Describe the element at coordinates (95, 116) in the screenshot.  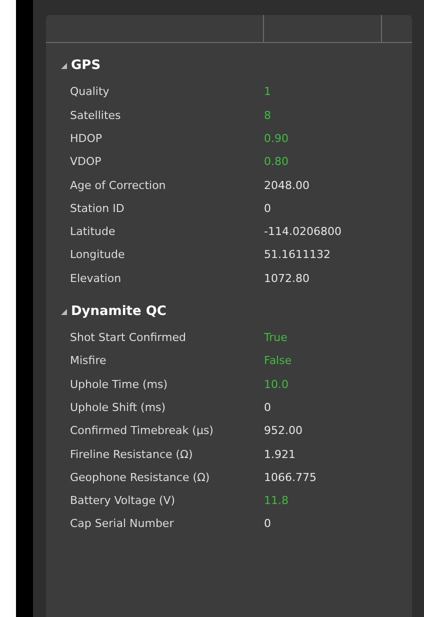
I see `property-label: Satellites` at that location.